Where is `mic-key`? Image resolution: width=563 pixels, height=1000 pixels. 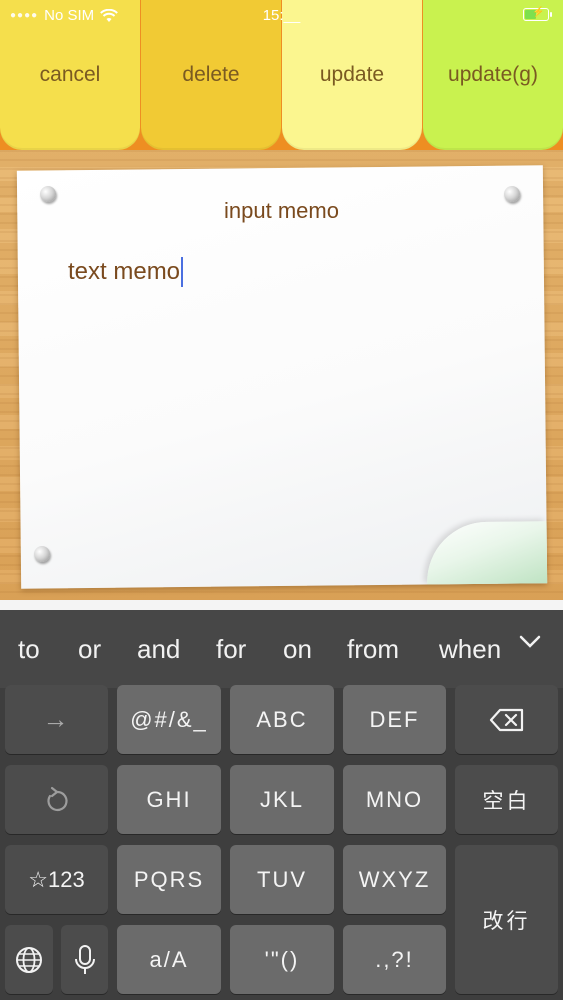 mic-key is located at coordinates (84, 959).